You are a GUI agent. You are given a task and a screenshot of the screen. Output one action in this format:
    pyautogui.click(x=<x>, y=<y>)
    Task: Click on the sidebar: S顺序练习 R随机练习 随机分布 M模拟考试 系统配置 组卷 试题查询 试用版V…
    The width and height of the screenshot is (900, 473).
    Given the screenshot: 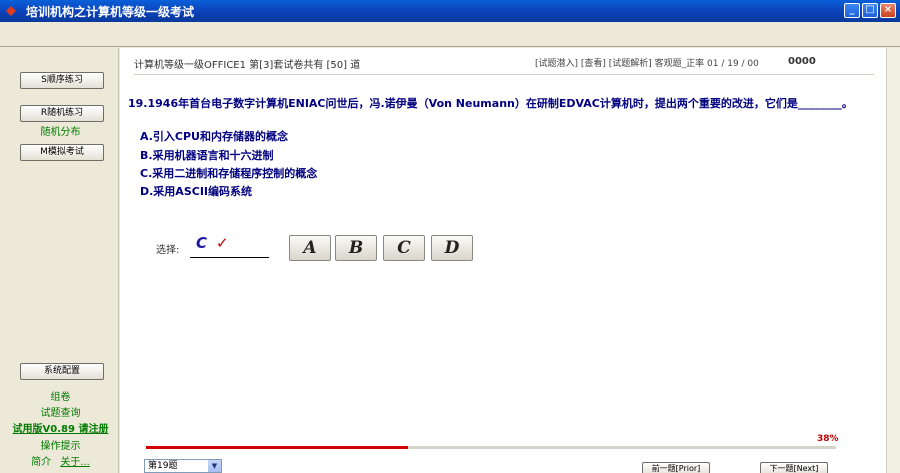 What is the action you would take?
    pyautogui.click(x=60, y=260)
    